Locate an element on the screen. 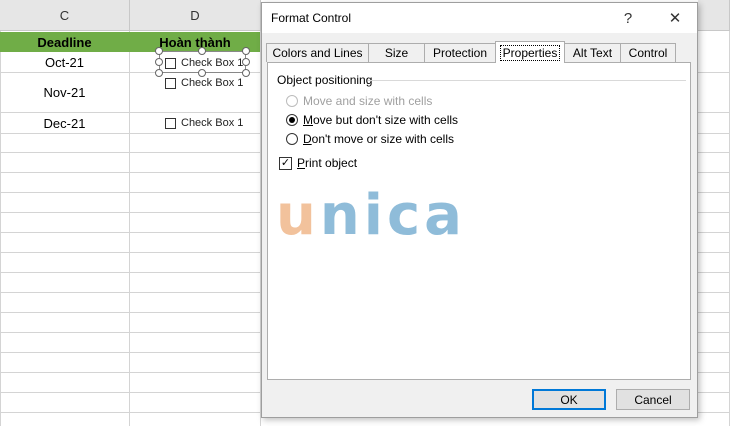 Image resolution: width=730 pixels, height=426 pixels. header-cell-deadline: Deadline is located at coordinates (64, 42).